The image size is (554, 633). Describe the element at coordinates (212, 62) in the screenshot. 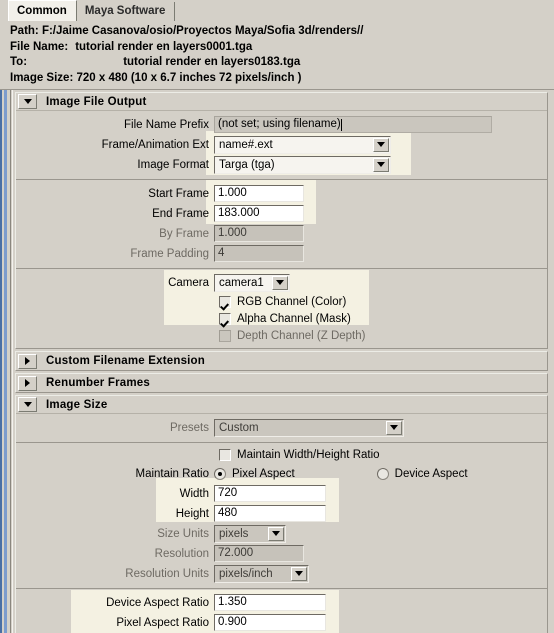

I see `info-to-value: tutorial render en layers0183.tga` at that location.